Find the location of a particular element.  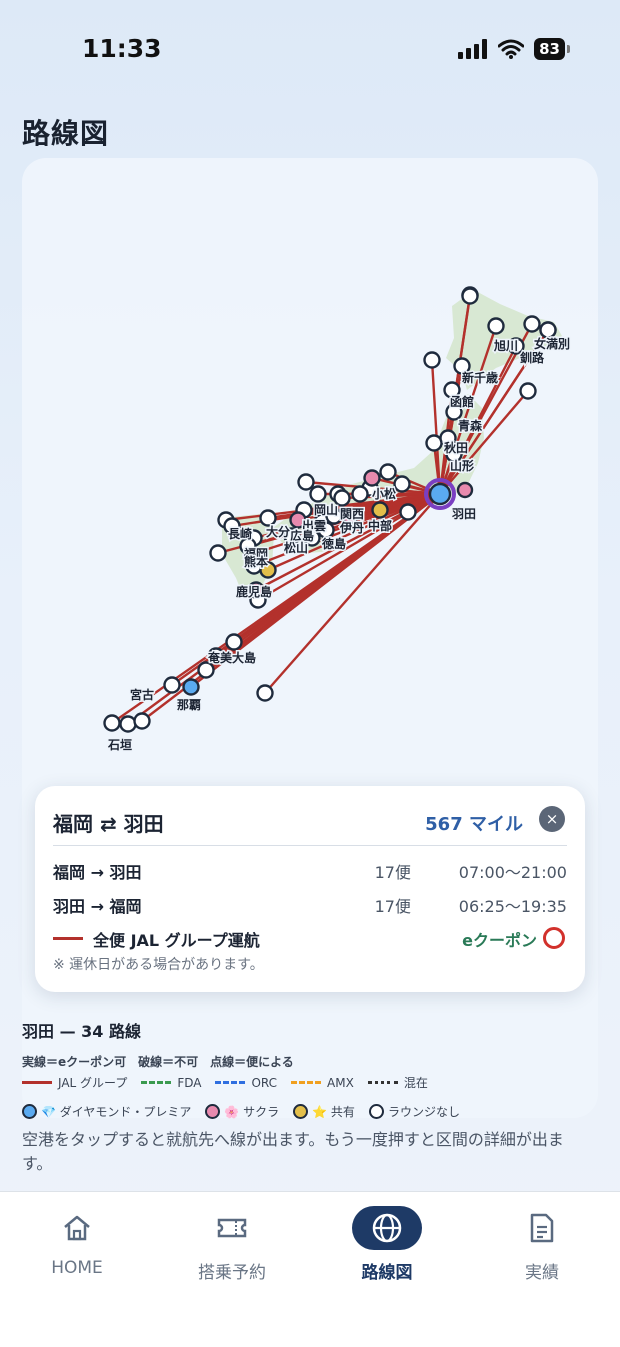

tab-label: 搭乗予約 is located at coordinates (232, 1273).